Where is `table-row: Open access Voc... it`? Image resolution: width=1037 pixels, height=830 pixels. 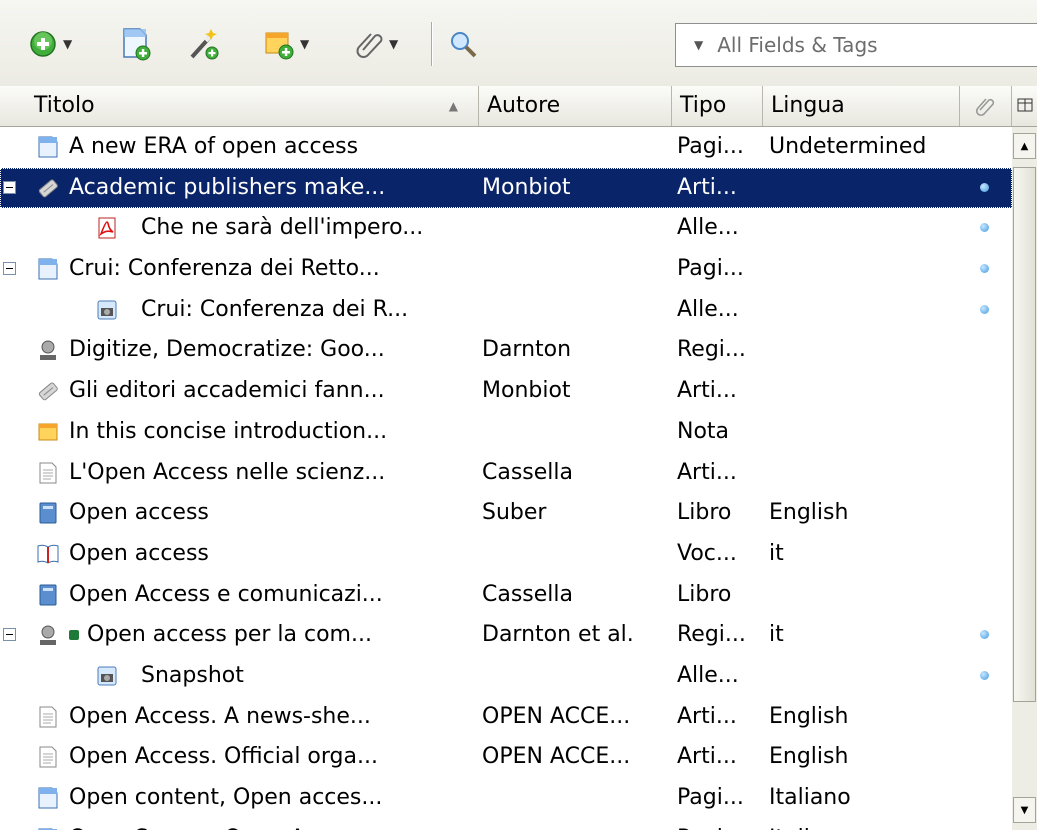
table-row: Open access Voc... it is located at coordinates (506, 554).